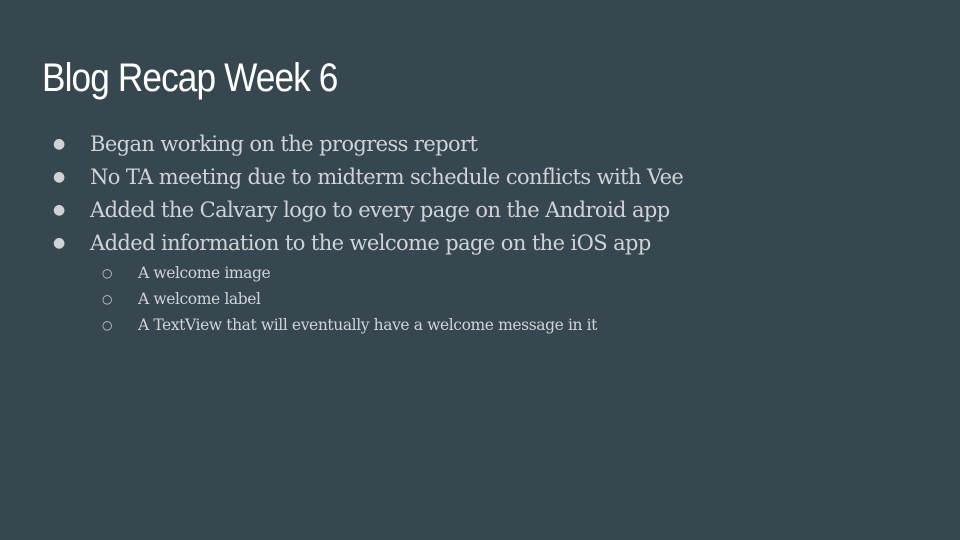 This screenshot has width=960, height=540. What do you see at coordinates (284, 144) in the screenshot?
I see `bullet-text: Began working on the progress report` at bounding box center [284, 144].